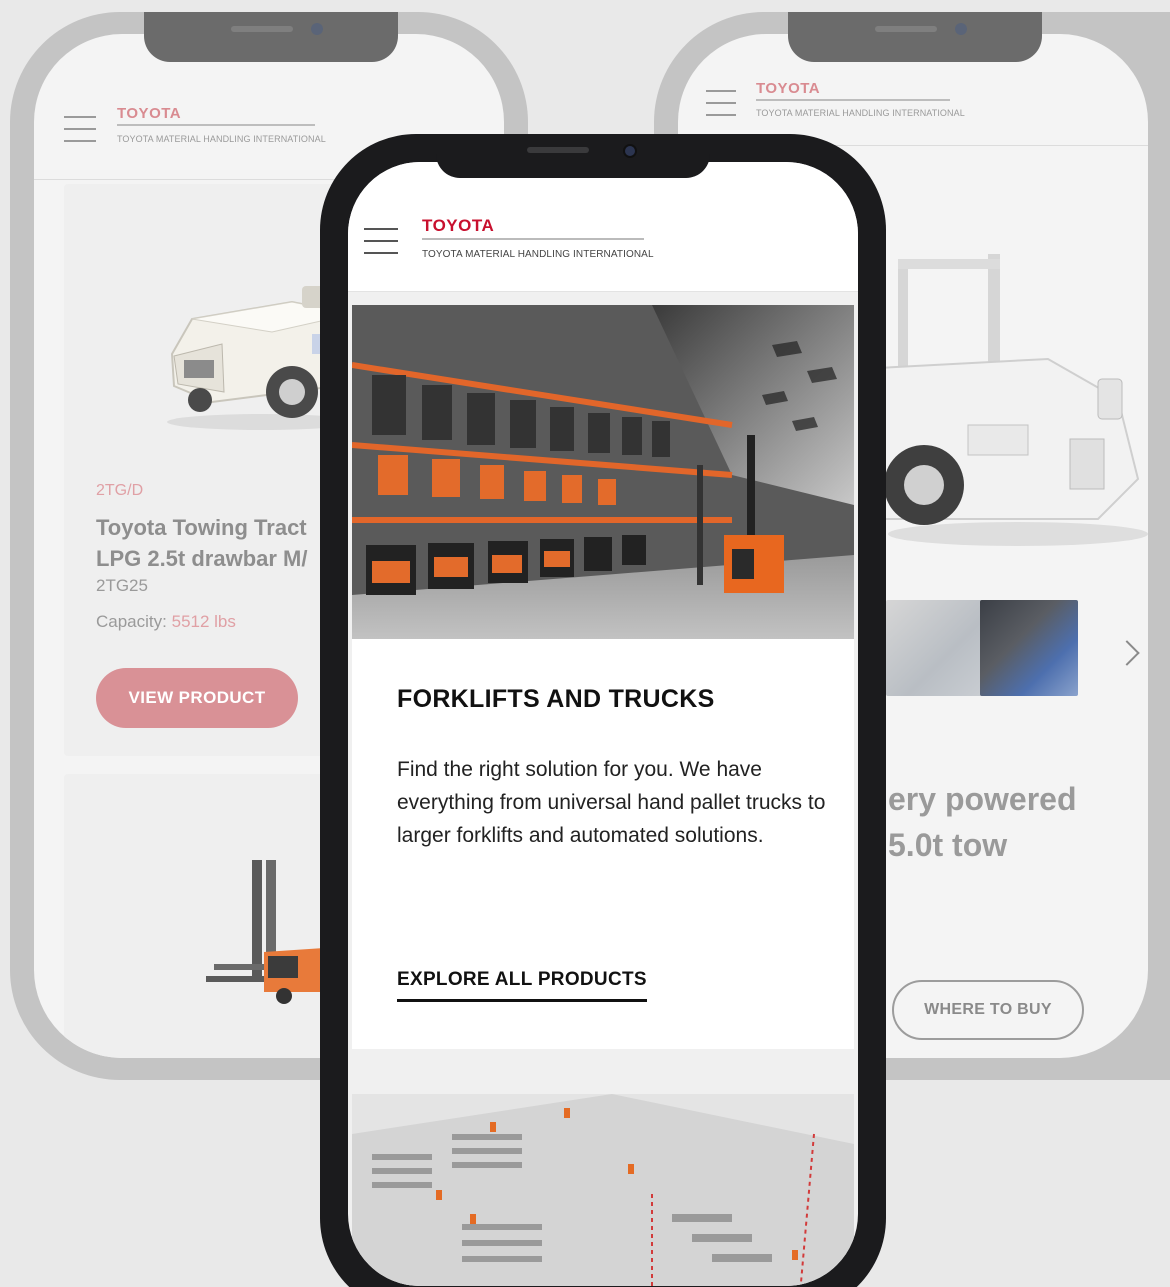  Describe the element at coordinates (948, 845) in the screenshot. I see `product-title-line2: 5.0t tow` at that location.